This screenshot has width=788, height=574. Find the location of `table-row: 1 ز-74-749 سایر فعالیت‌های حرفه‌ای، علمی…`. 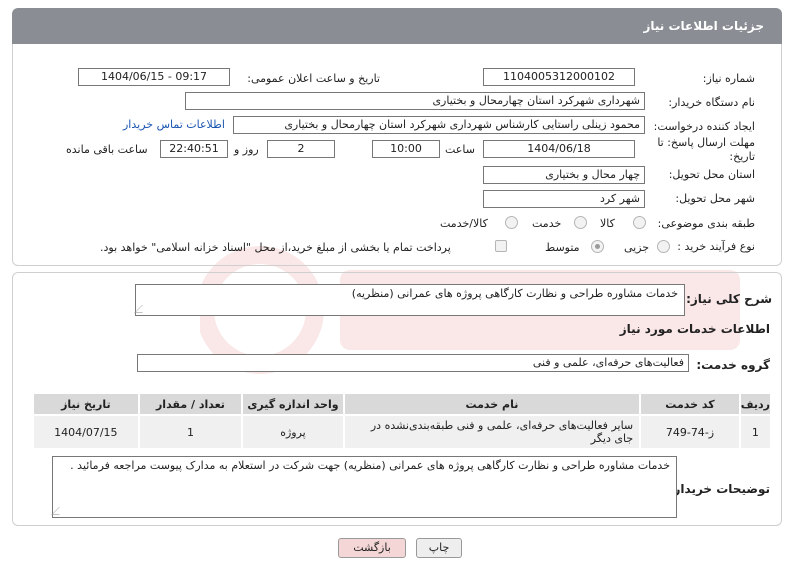

table-row: 1 ز-74-749 سایر فعالیت‌های حرفه‌ای، علمی… is located at coordinates (402, 432).